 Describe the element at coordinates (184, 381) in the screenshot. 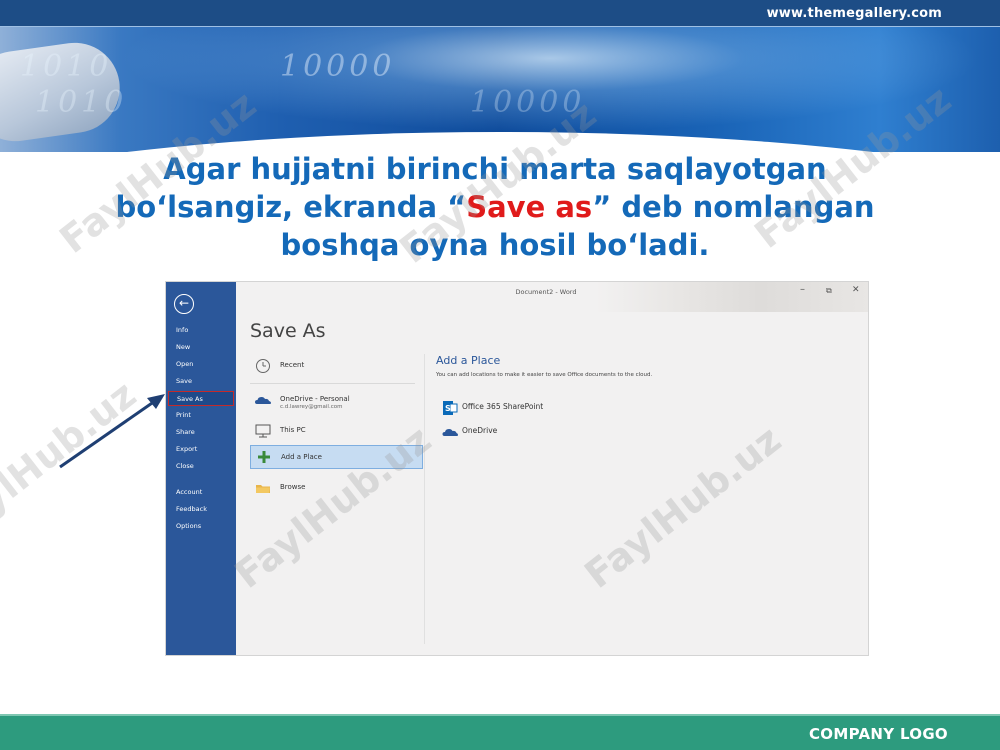

I see `sidebar-item-save: Save` at that location.